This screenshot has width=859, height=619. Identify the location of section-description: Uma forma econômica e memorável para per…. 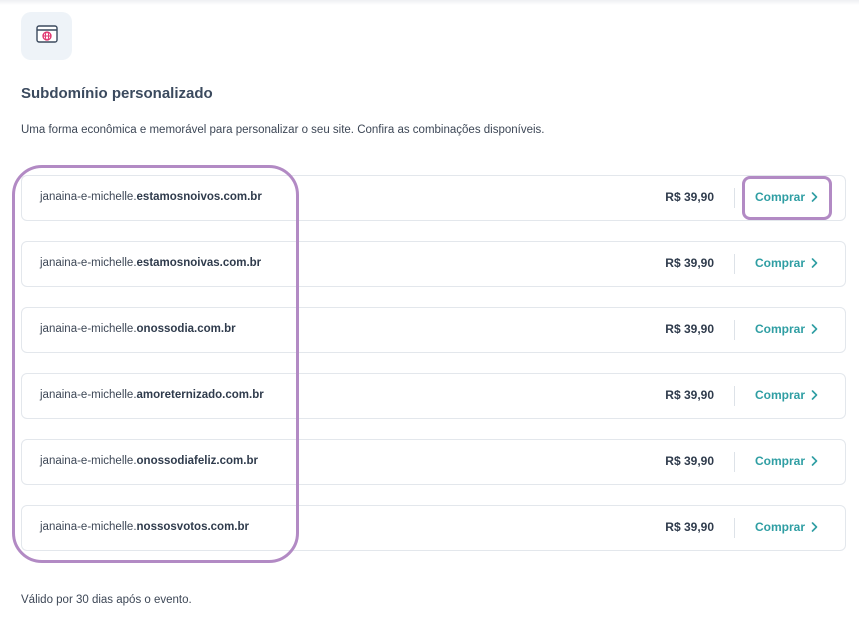
(283, 130).